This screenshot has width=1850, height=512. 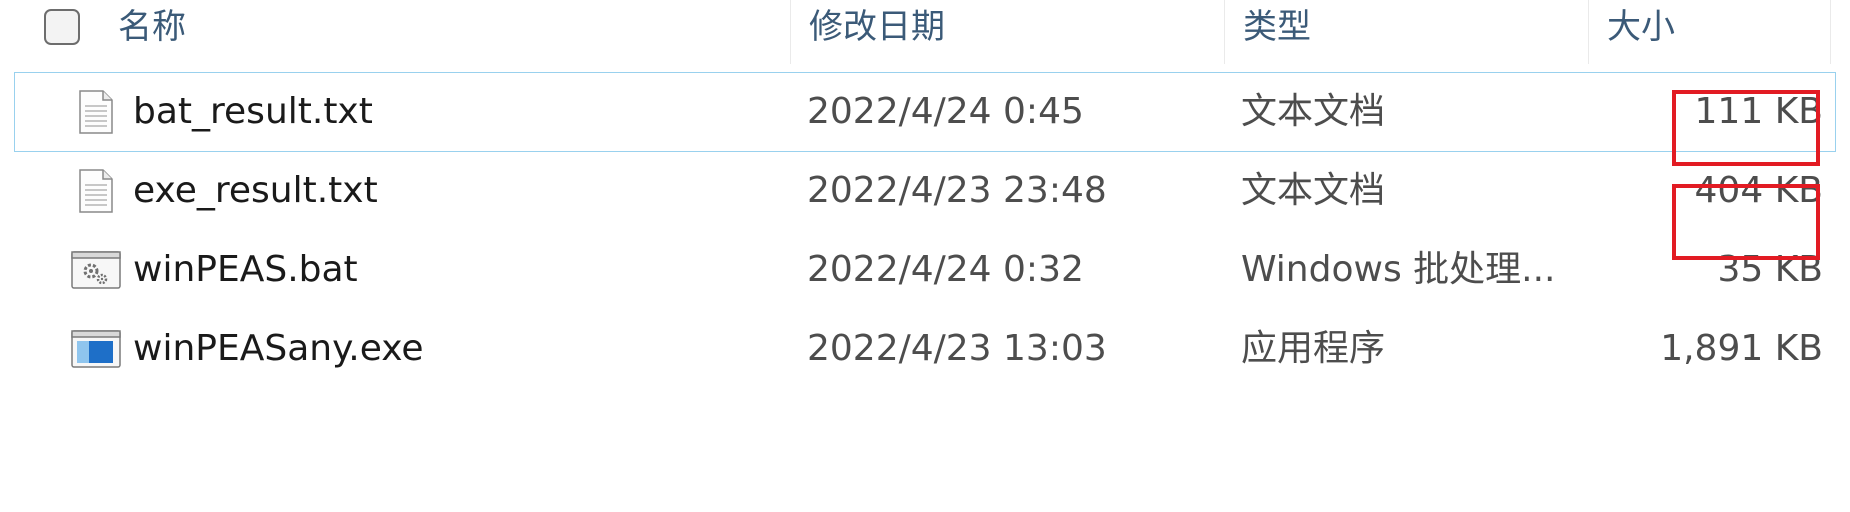 What do you see at coordinates (945, 111) in the screenshot?
I see `file-date-modified: 2022/4/24 0:45` at bounding box center [945, 111].